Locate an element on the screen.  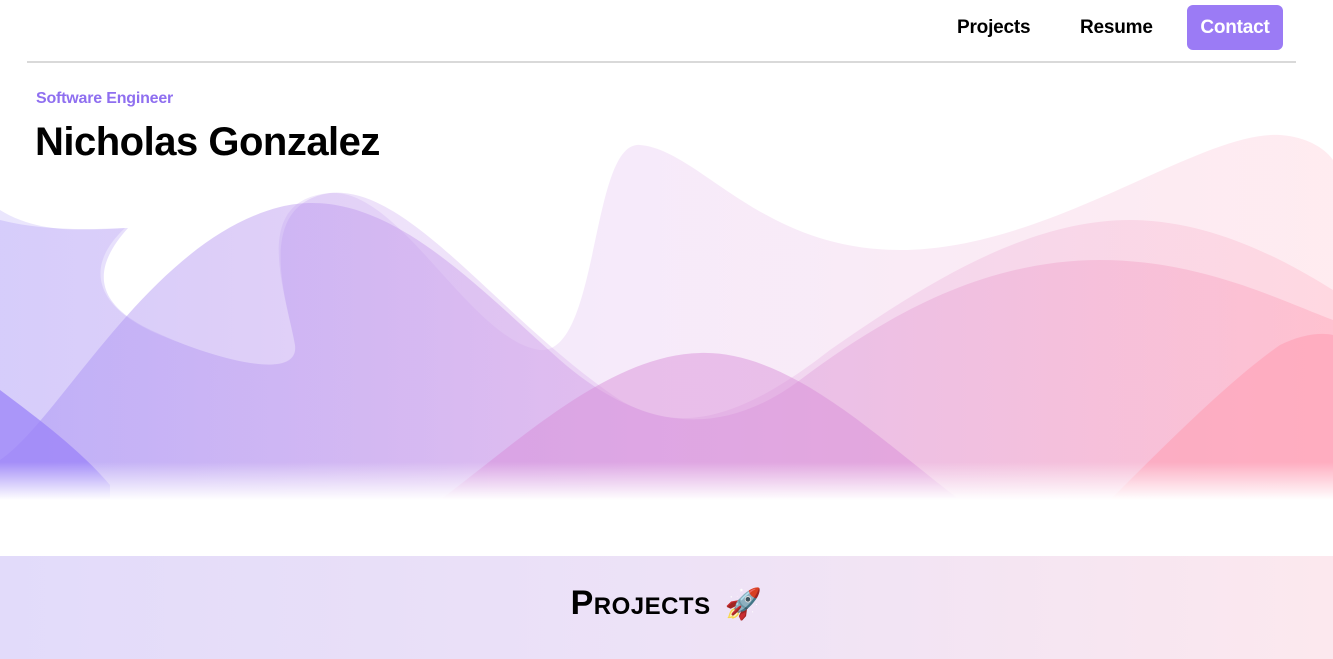
hero-name: Nicholas Gonzalez is located at coordinates (207, 142).